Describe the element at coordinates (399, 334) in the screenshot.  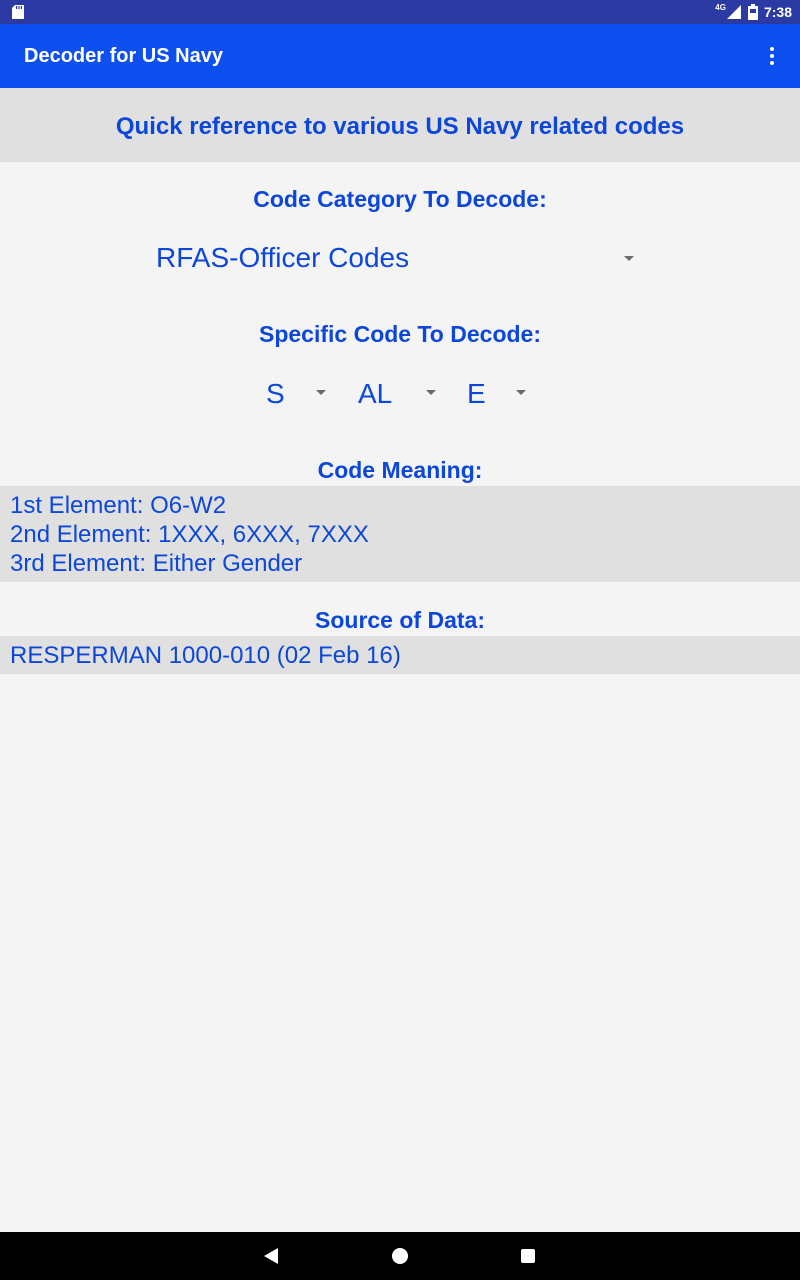
I see `specific-code-label: Specific Code To Decode:` at that location.